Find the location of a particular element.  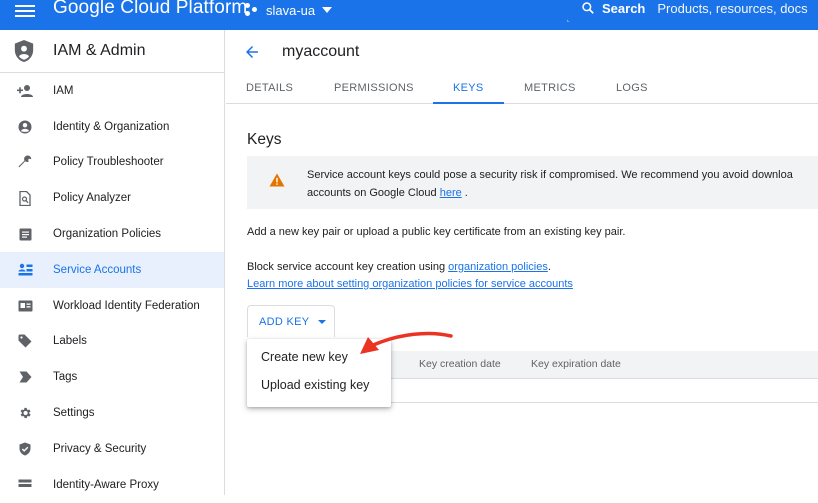

sidebar-item-label: Identity & Organization is located at coordinates (111, 126).